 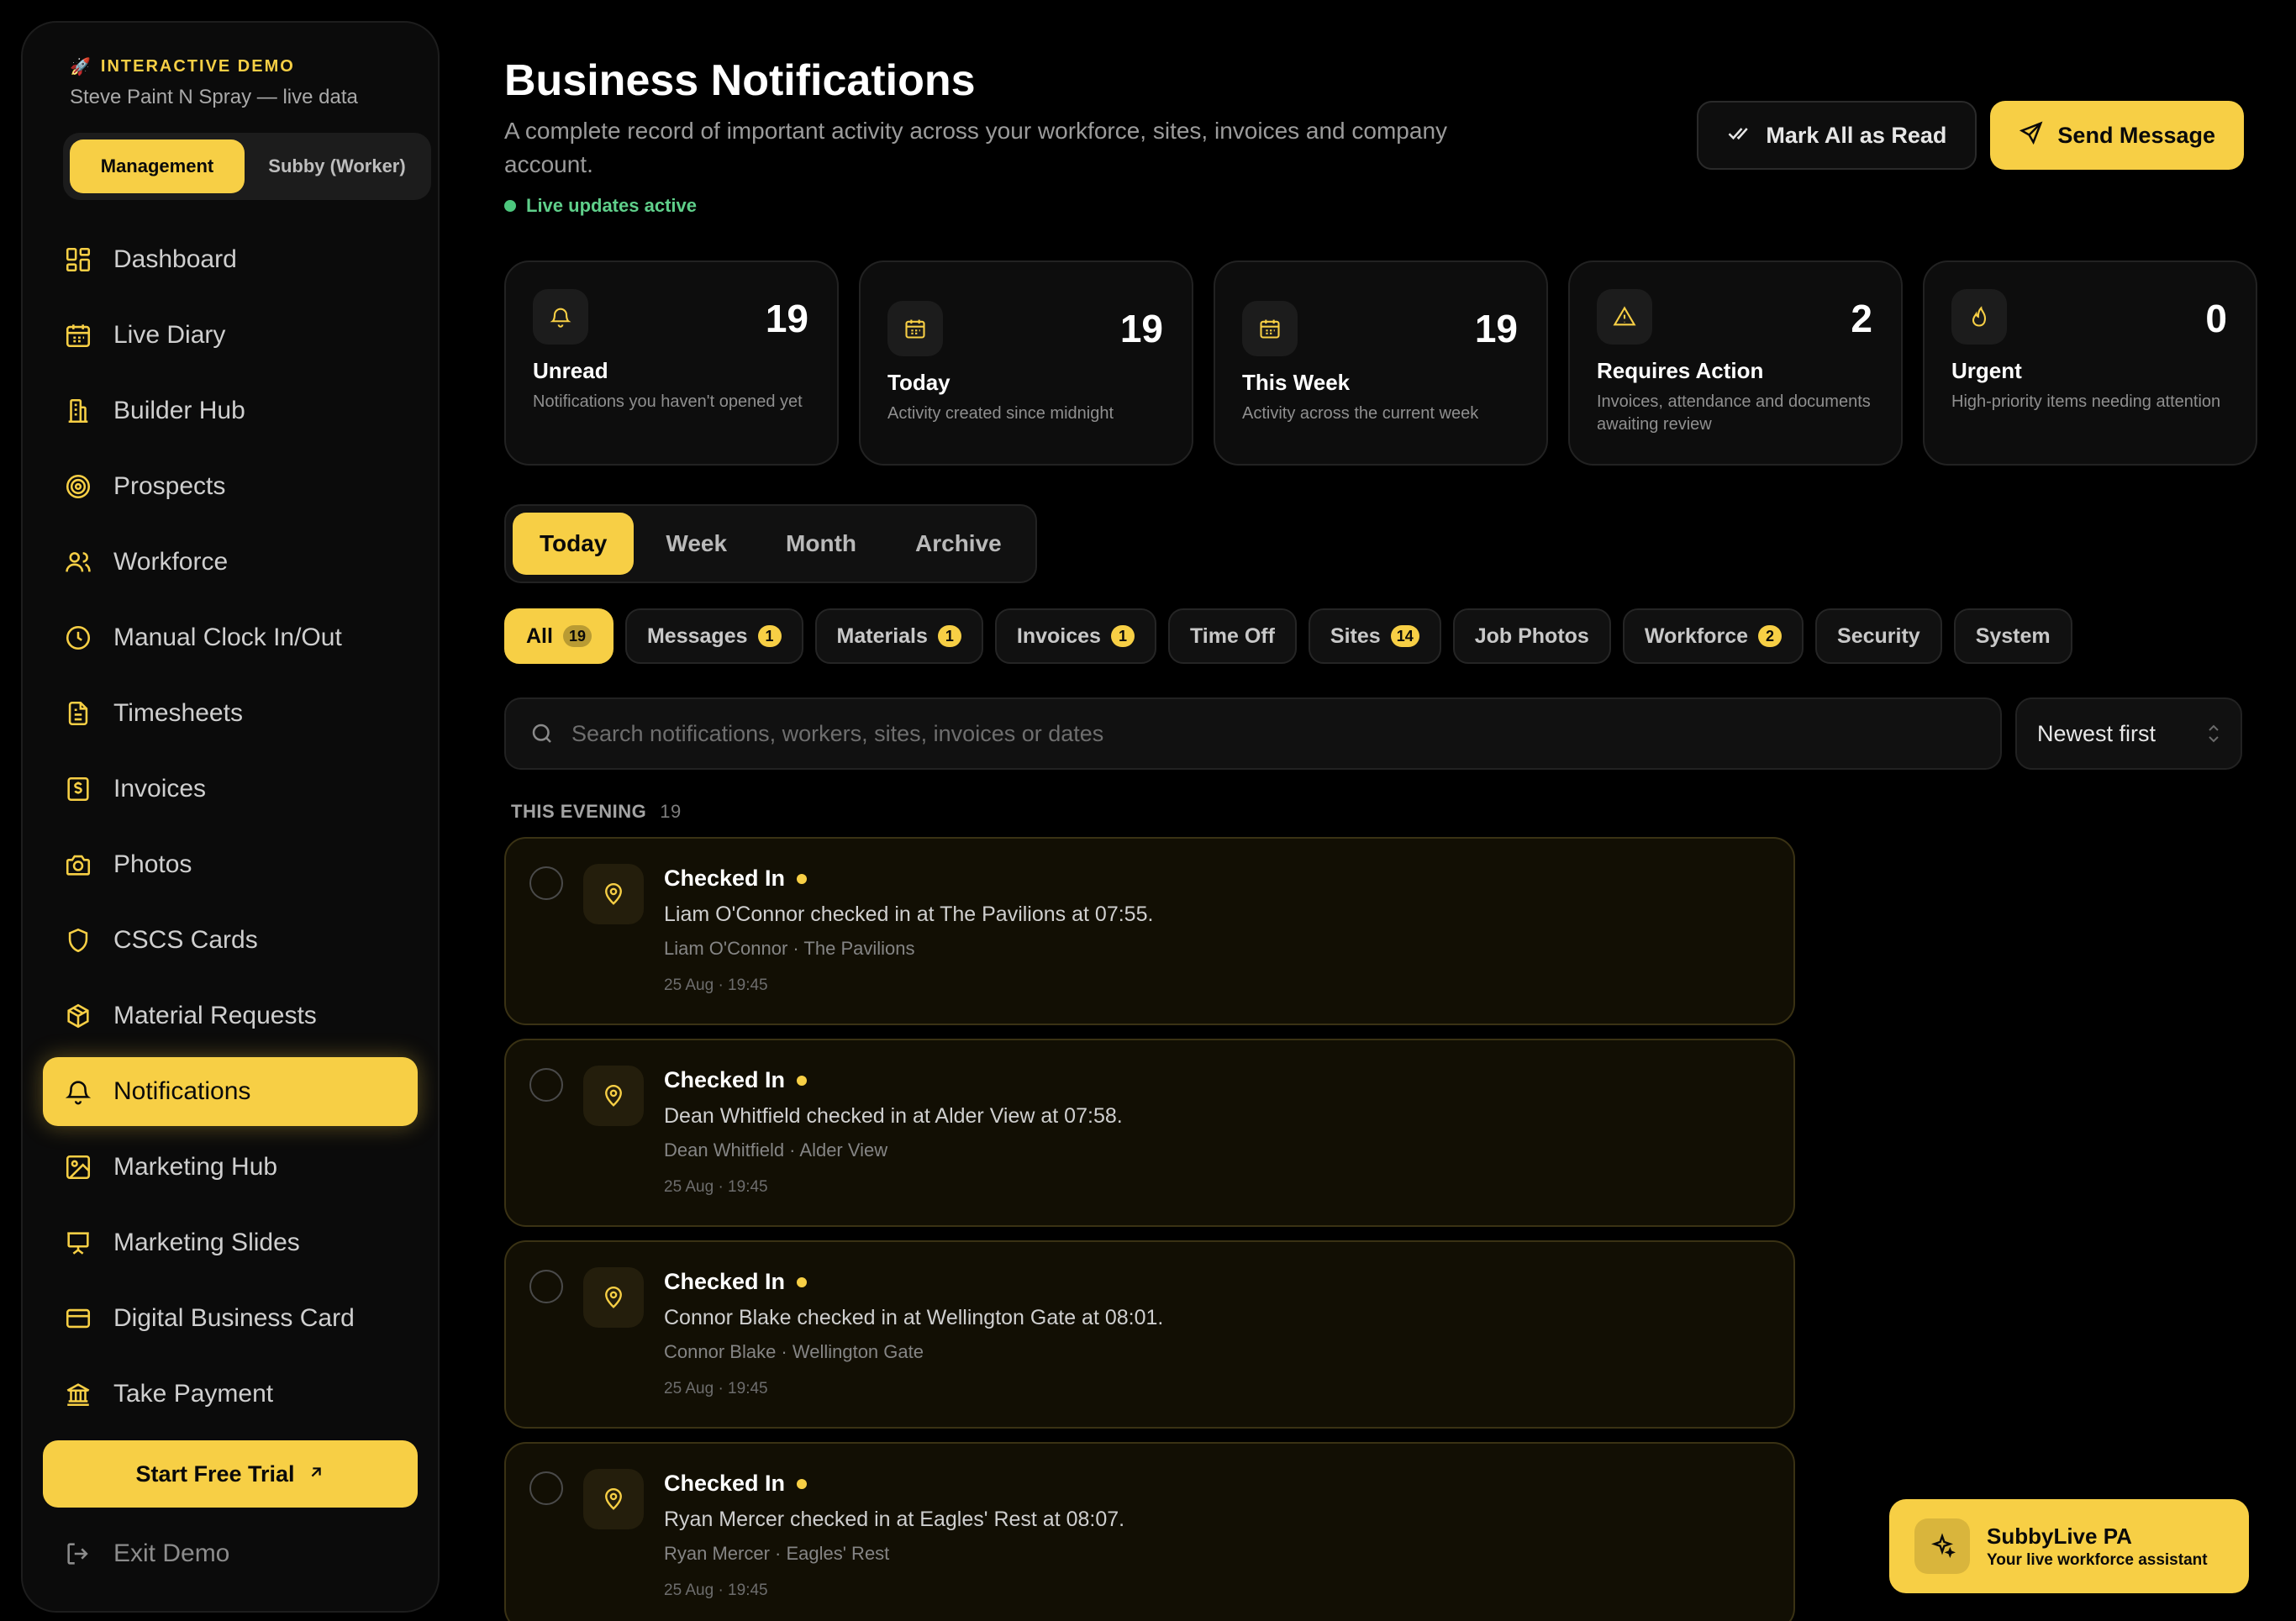 What do you see at coordinates (668, 401) in the screenshot?
I see `stat-description: Notifications you haven't opened yet` at bounding box center [668, 401].